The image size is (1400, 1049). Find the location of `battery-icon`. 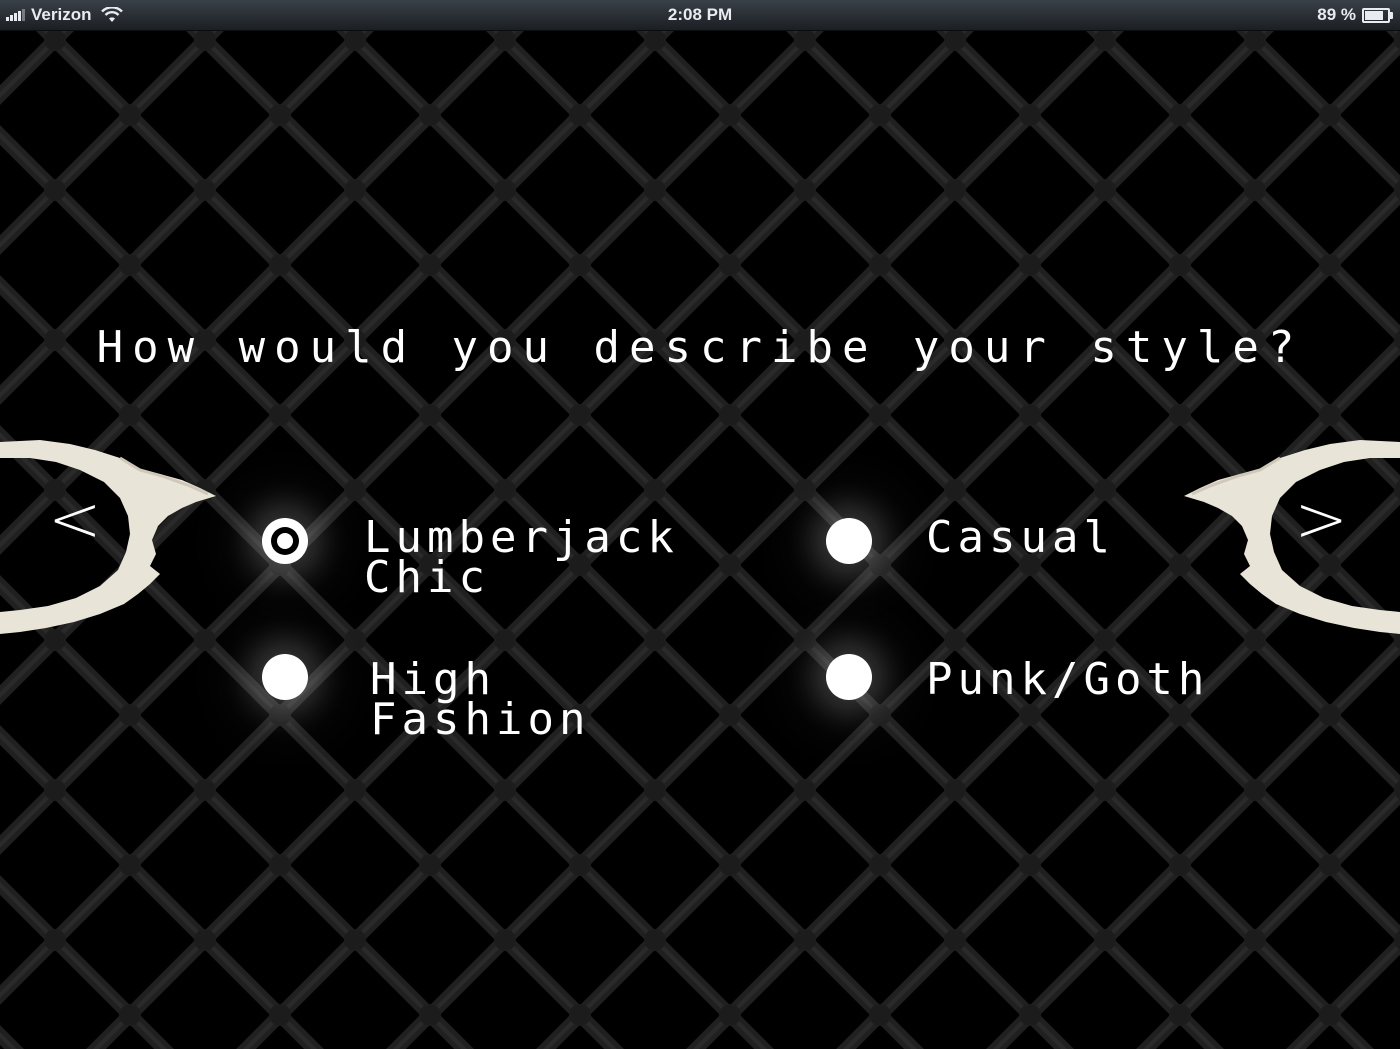

battery-icon is located at coordinates (1377, 15).